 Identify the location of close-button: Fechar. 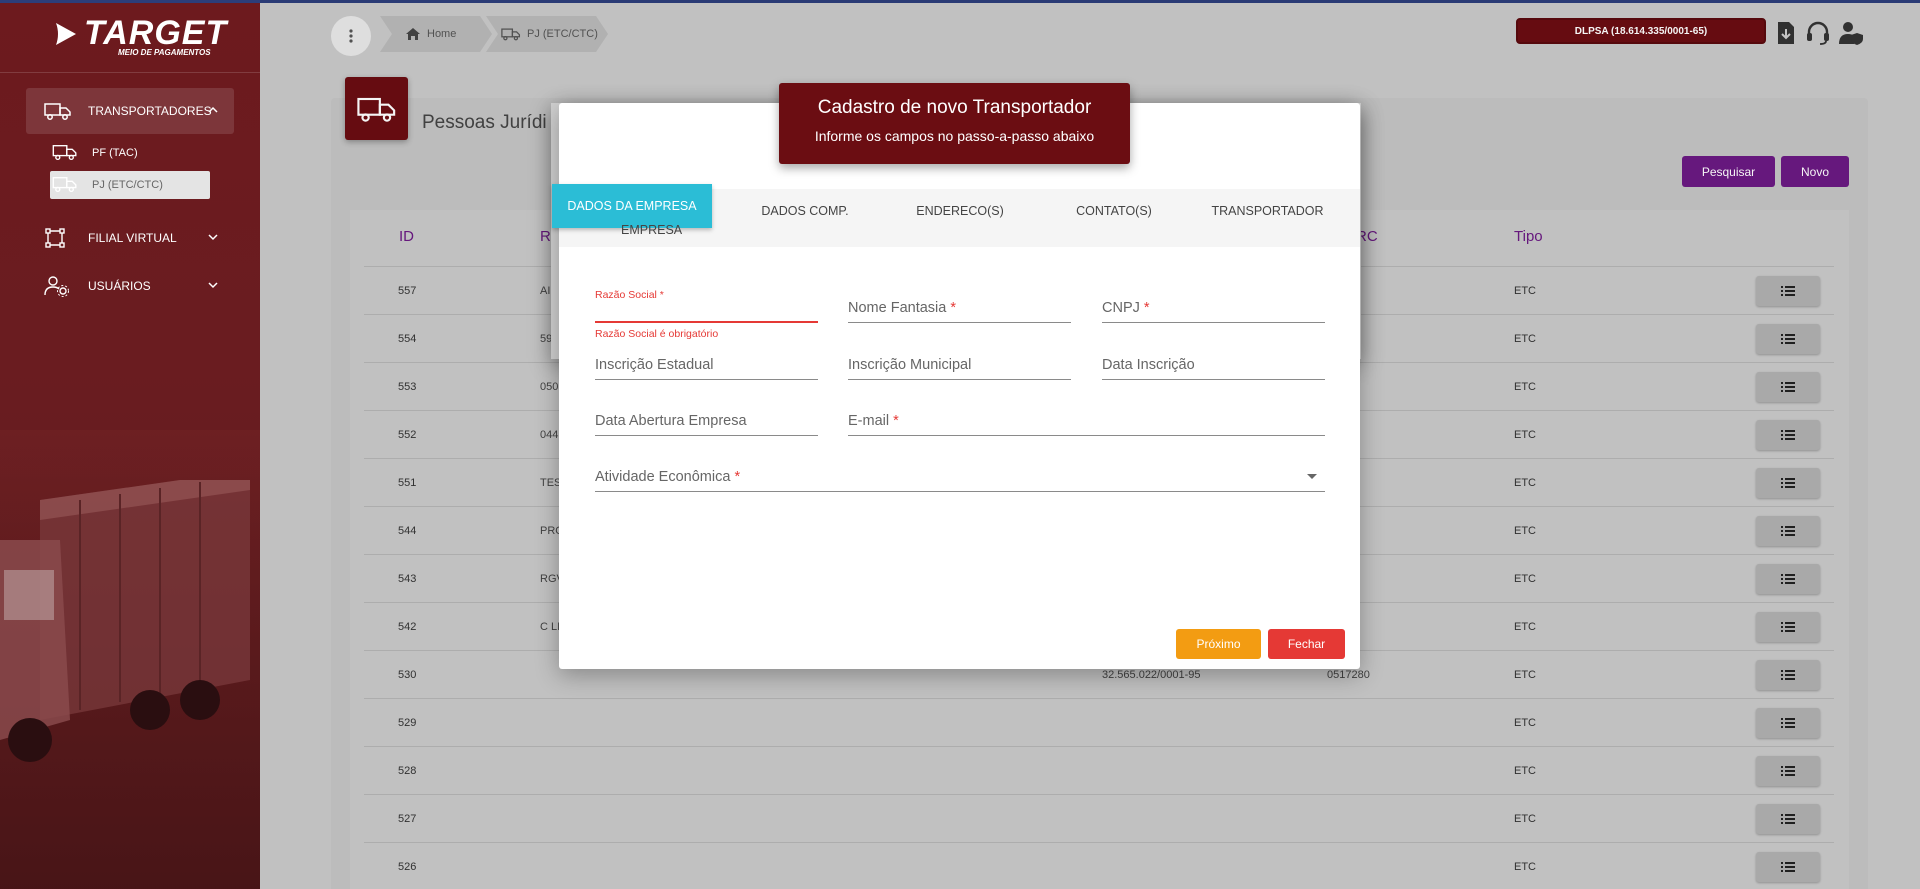
(1306, 644).